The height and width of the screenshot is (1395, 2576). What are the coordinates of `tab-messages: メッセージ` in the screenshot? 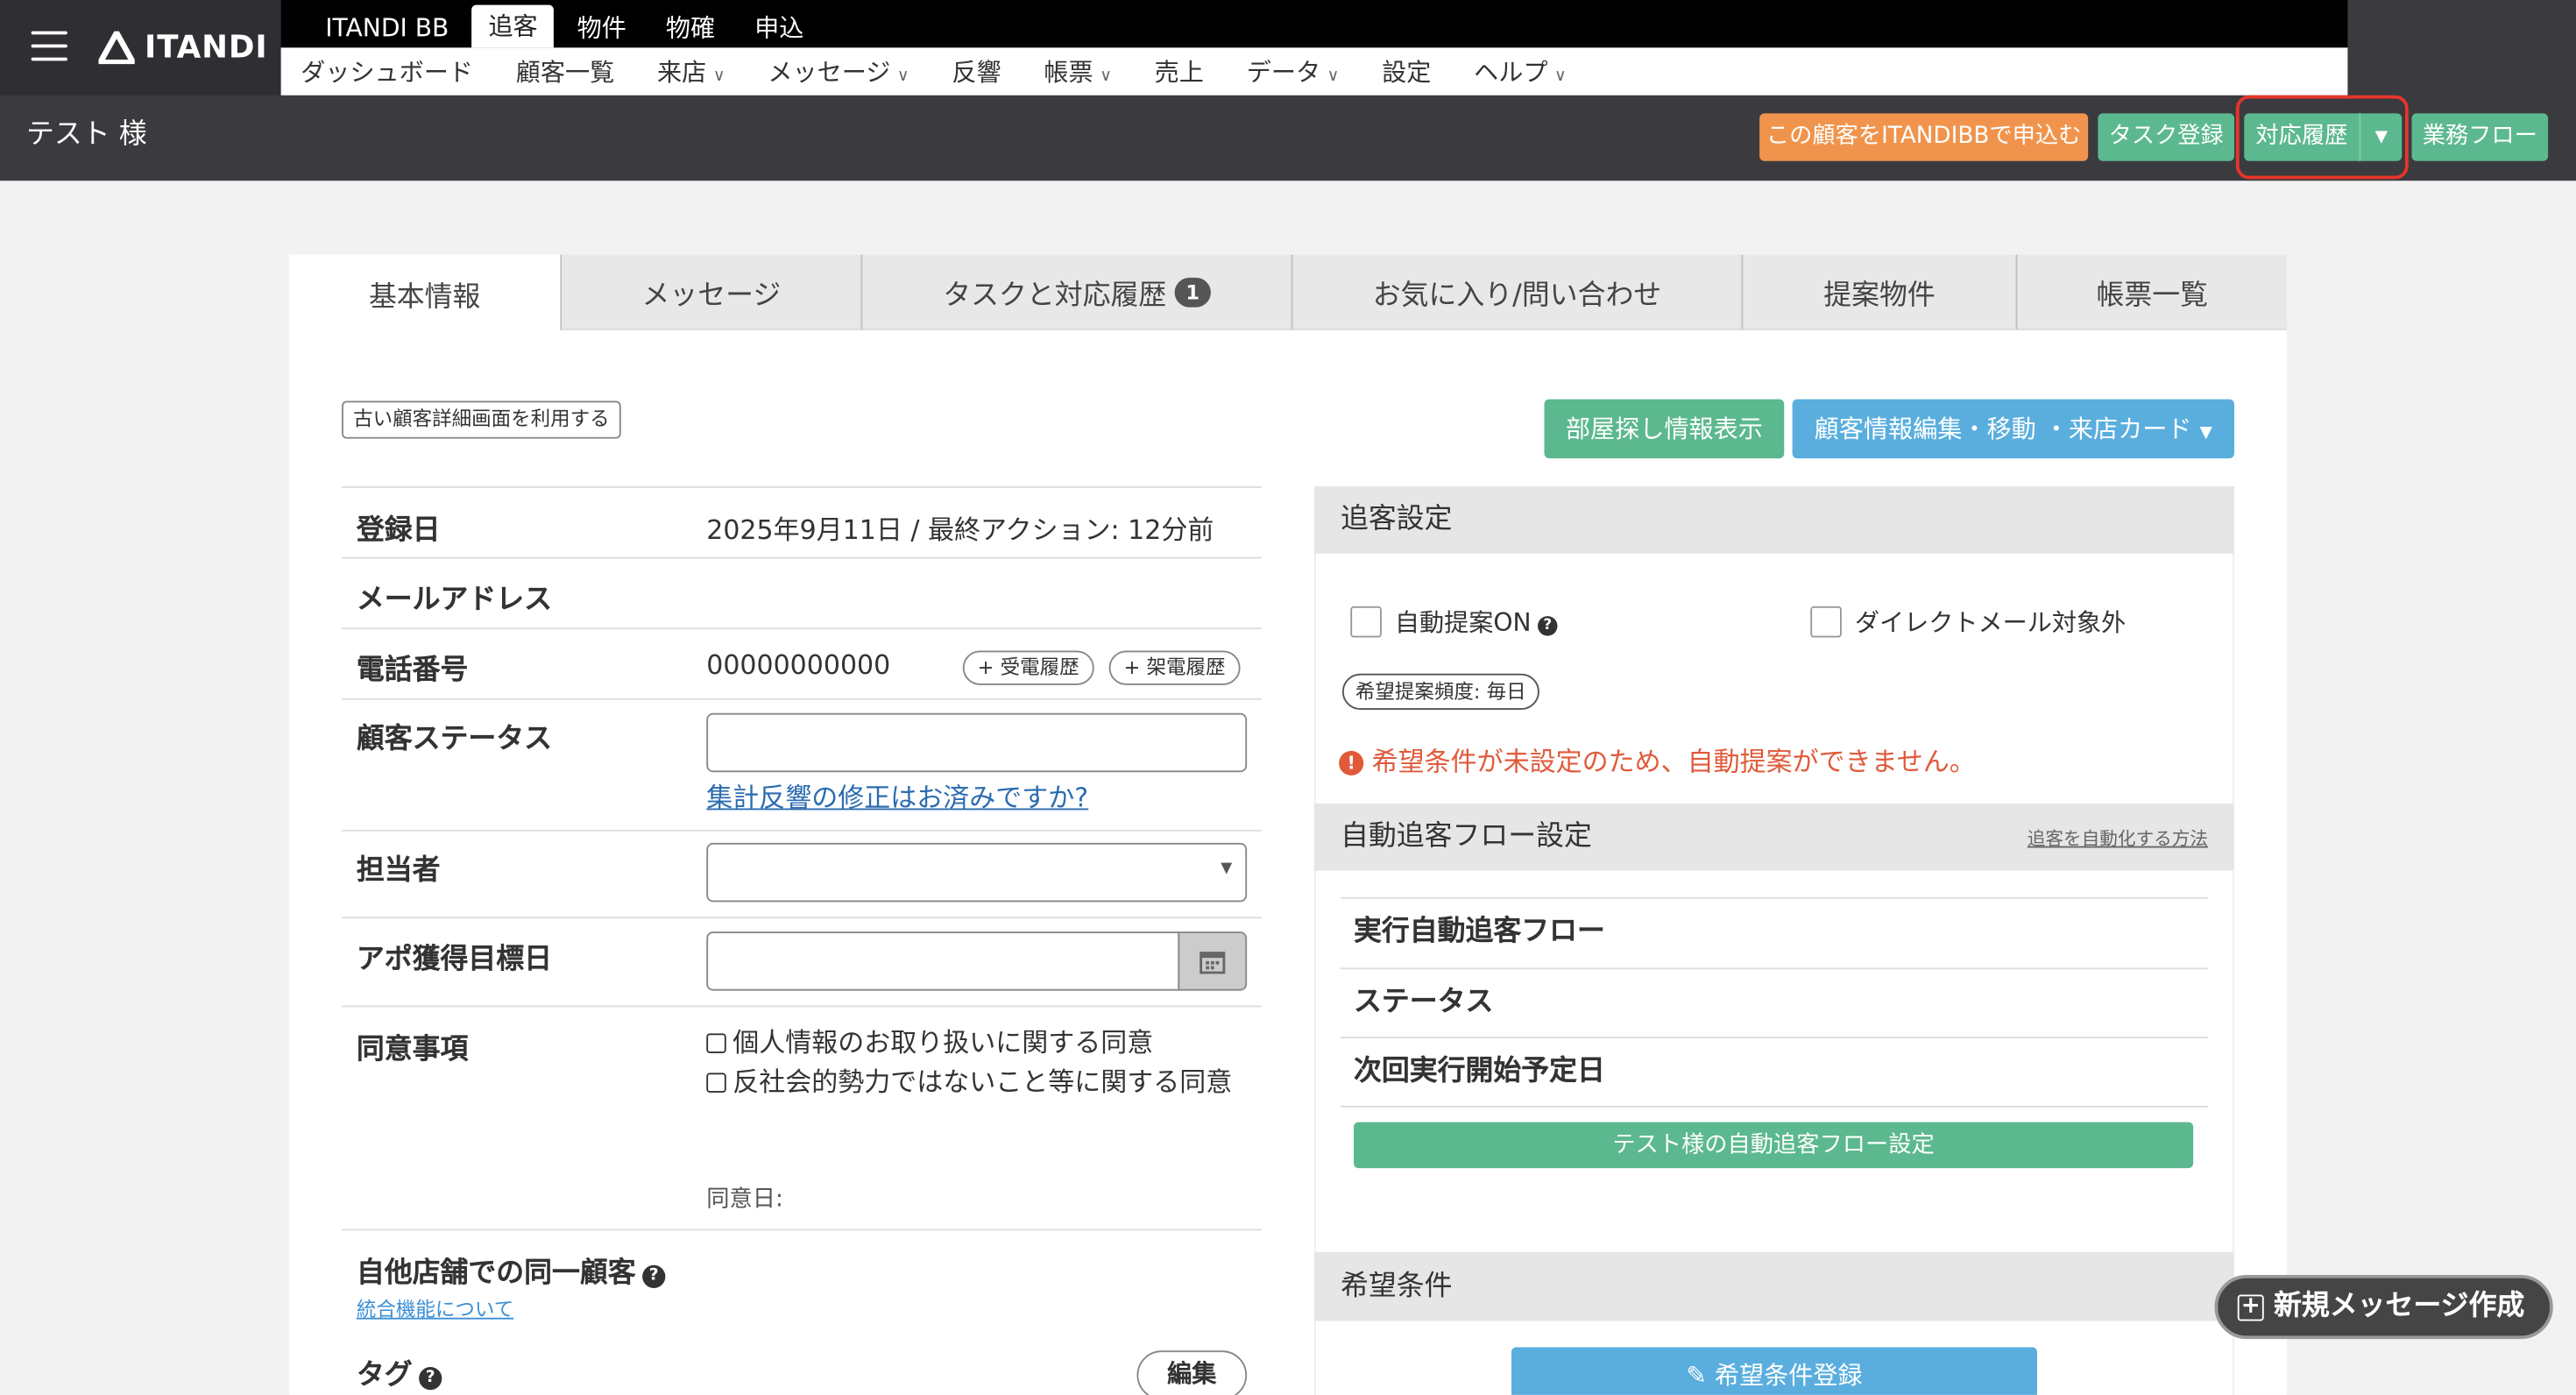 It's located at (712, 292).